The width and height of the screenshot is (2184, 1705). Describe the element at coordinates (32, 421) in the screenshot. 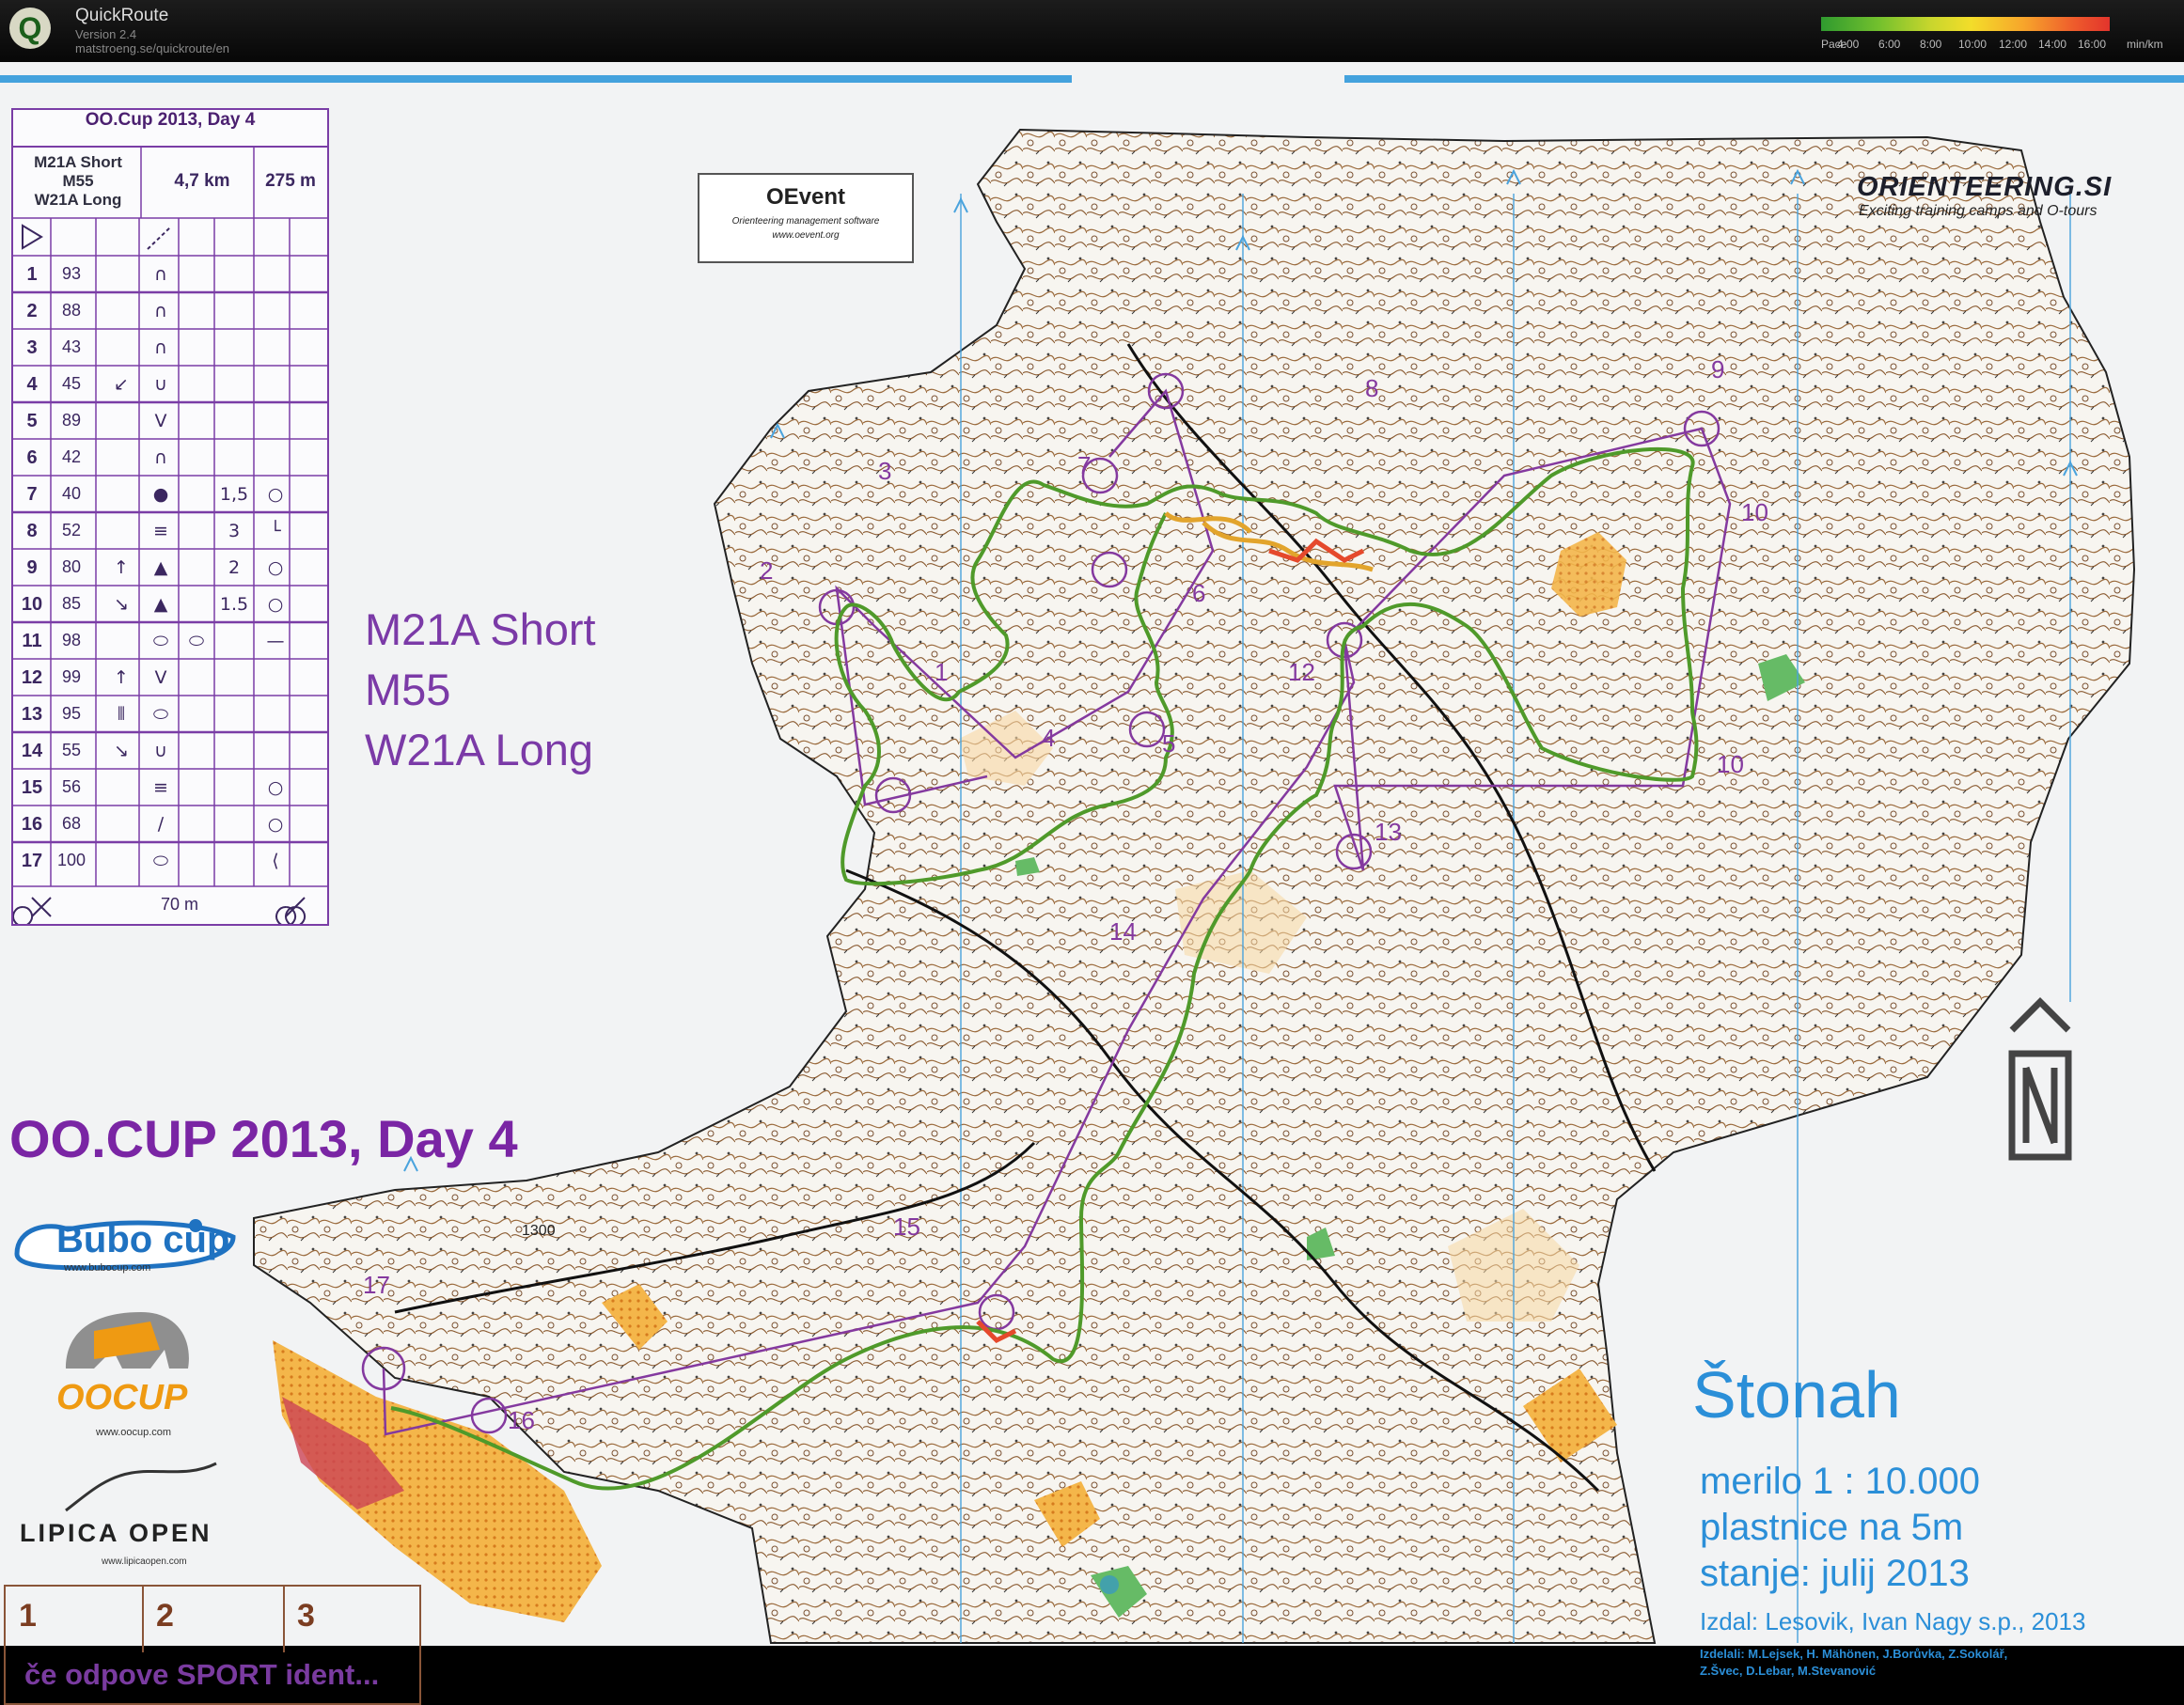

I see `control-number-cell: 5` at that location.